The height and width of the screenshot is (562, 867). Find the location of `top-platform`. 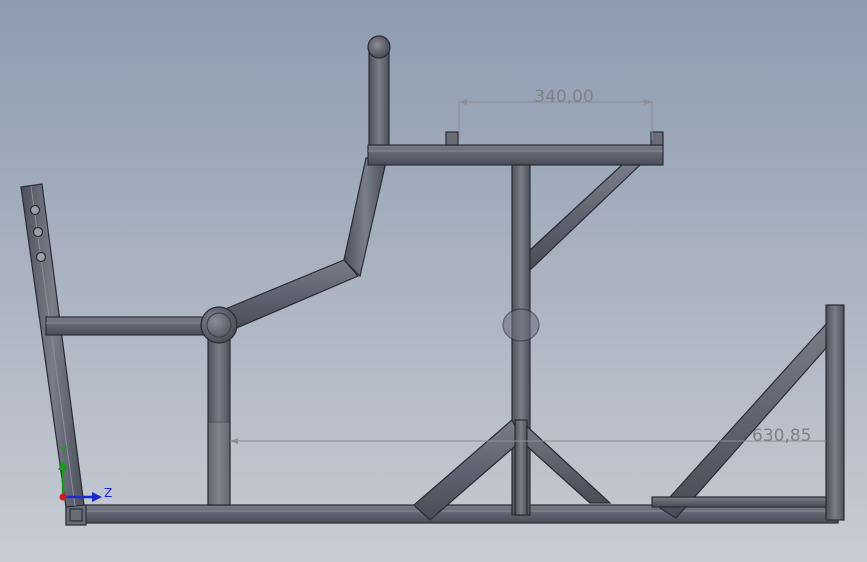

top-platform is located at coordinates (515, 155).